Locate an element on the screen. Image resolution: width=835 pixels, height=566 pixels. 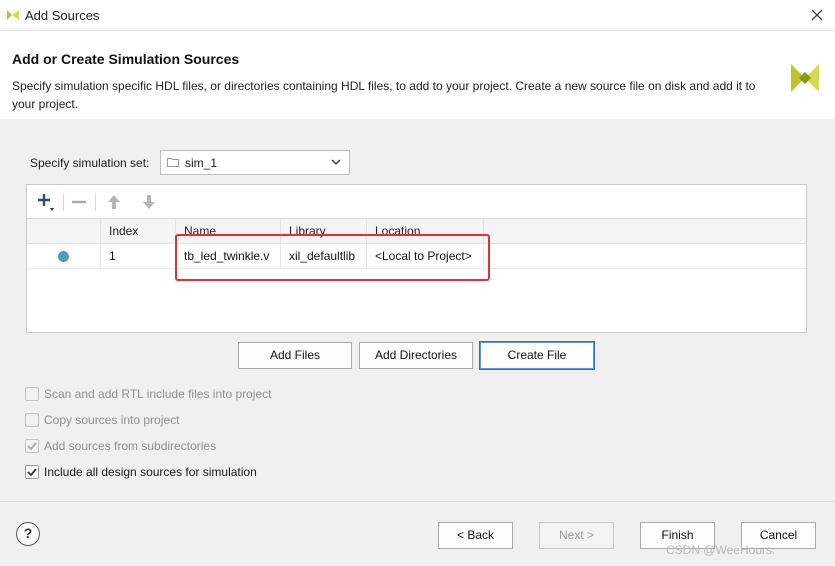
close-button is located at coordinates (817, 15).